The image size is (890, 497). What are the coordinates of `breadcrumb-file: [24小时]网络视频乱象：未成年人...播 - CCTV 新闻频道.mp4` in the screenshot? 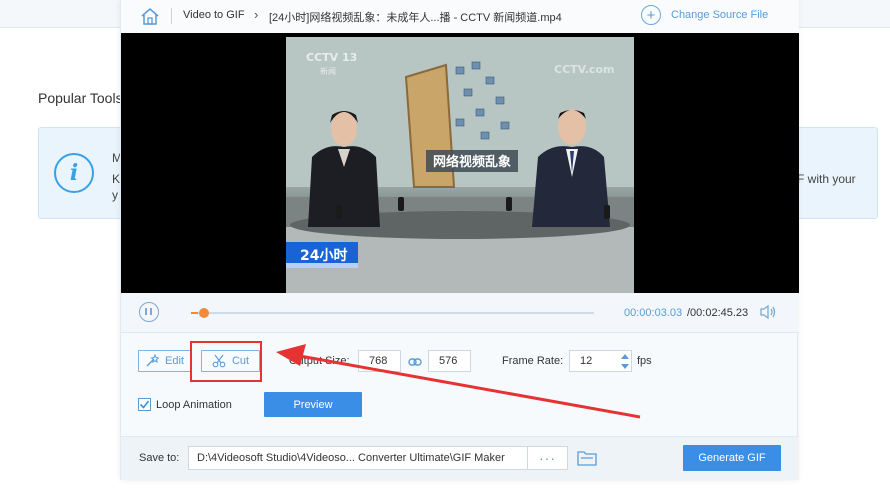 It's located at (415, 18).